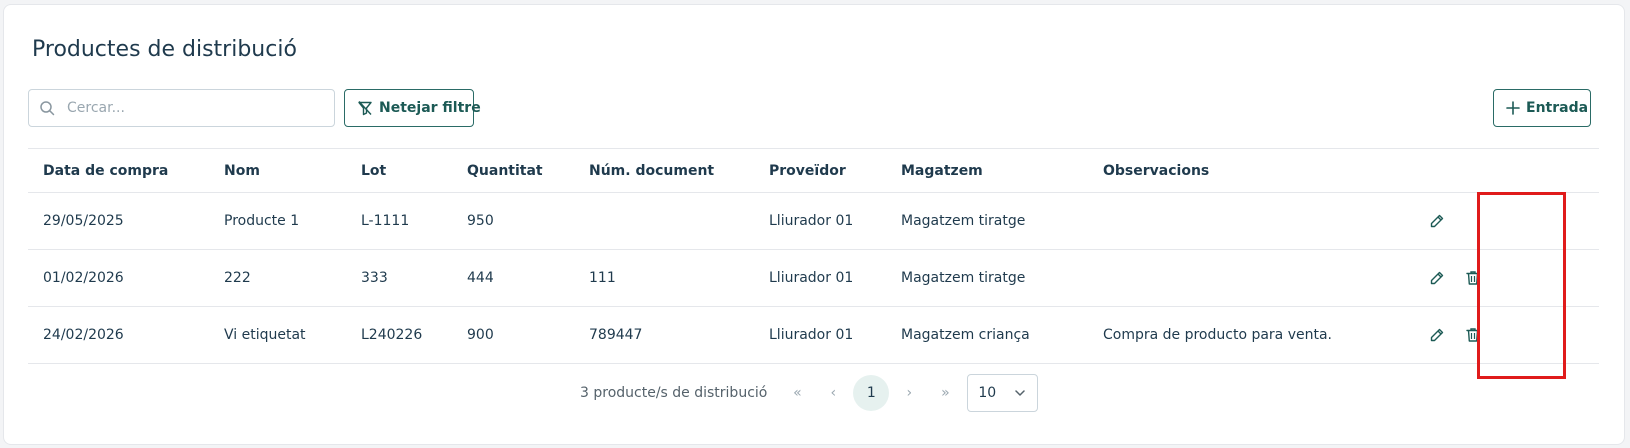  What do you see at coordinates (965, 335) in the screenshot?
I see `cell-warehouse: Magatzem criança` at bounding box center [965, 335].